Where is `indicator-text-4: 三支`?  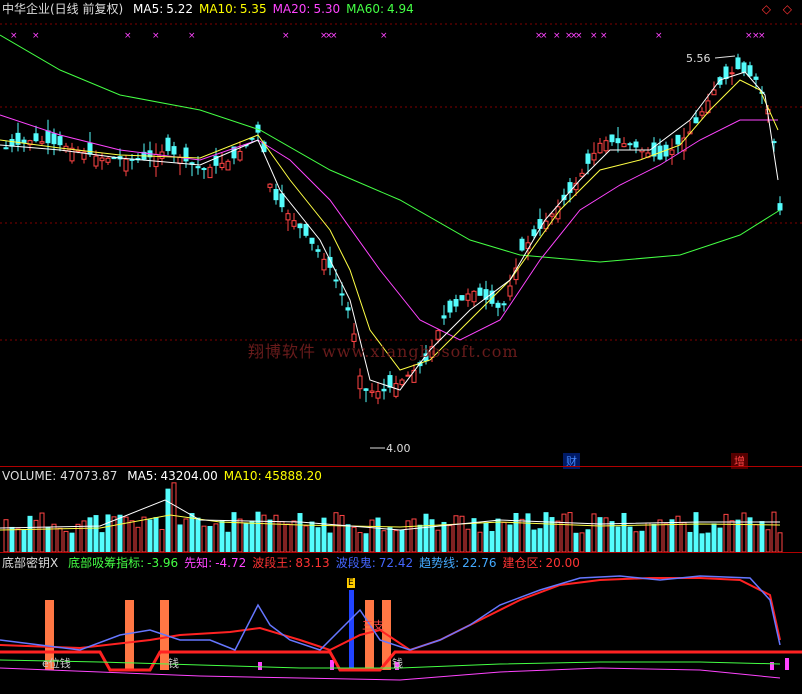 indicator-text-4: 三支 is located at coordinates (373, 625).